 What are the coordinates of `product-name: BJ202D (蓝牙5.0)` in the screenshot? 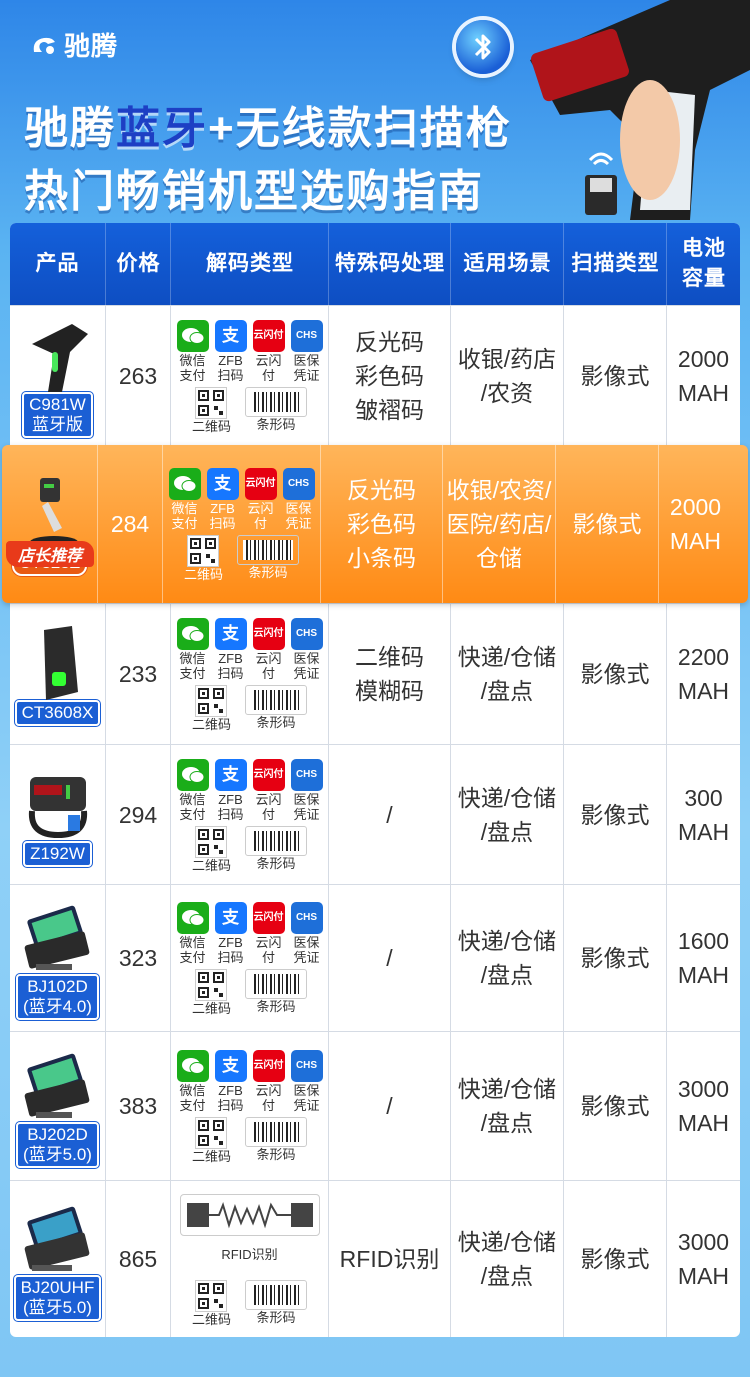 It's located at (57, 1145).